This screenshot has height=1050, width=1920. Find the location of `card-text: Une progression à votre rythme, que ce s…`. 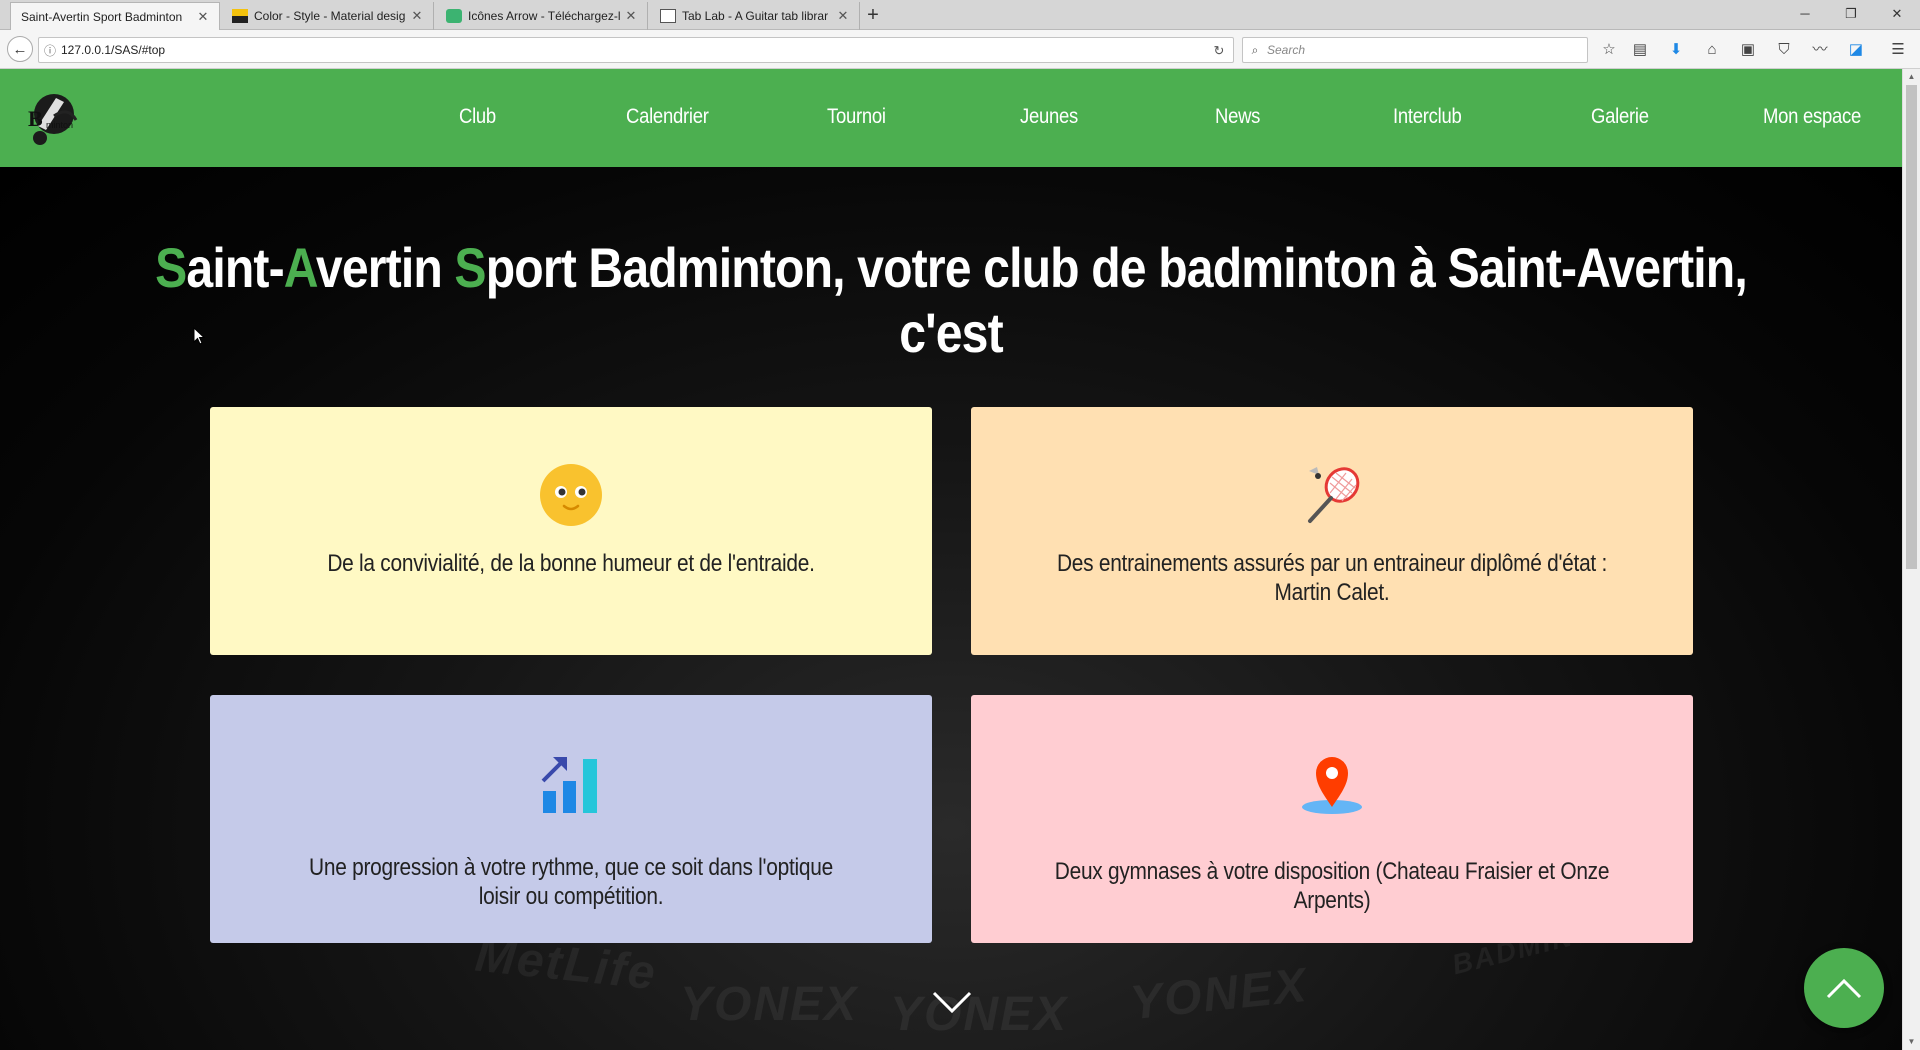

card-text: Une progression à votre rythme, que ce s… is located at coordinates (571, 882).